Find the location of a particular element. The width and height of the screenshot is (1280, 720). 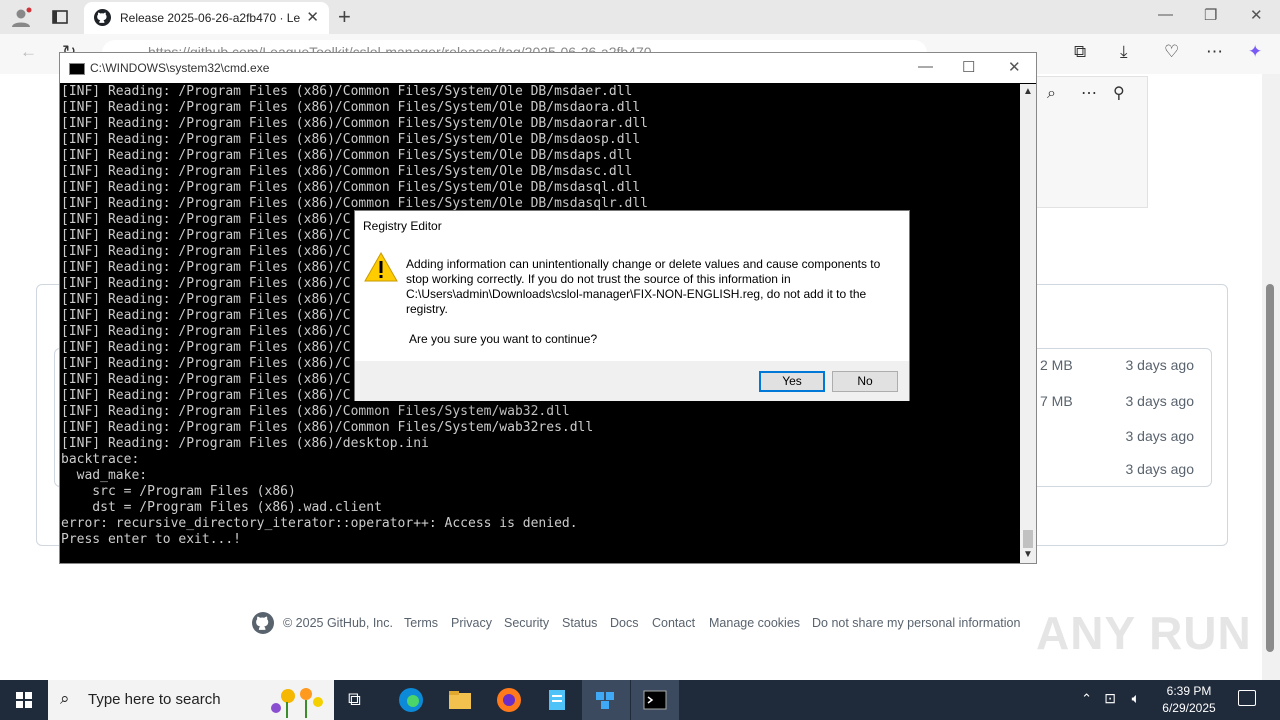

file-explorer-icon is located at coordinates (460, 700).